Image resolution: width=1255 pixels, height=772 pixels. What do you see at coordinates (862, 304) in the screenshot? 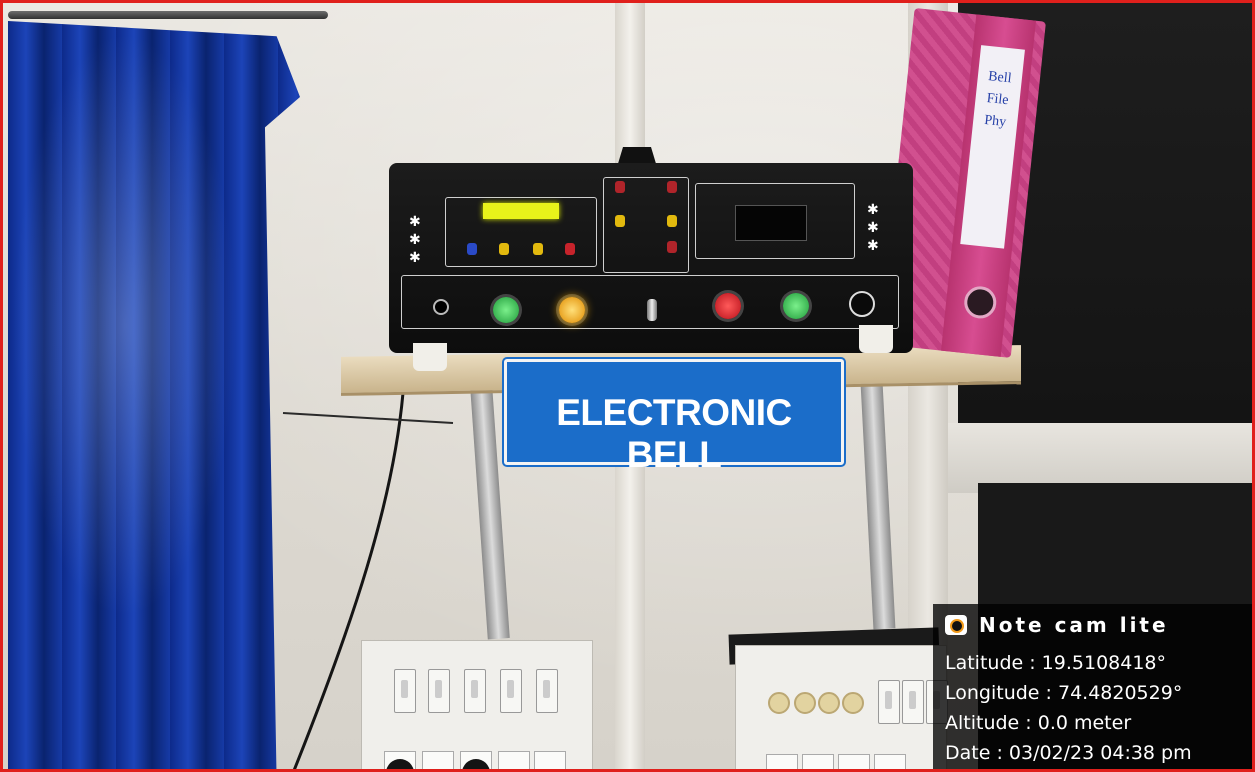
I see `volume-knob` at bounding box center [862, 304].